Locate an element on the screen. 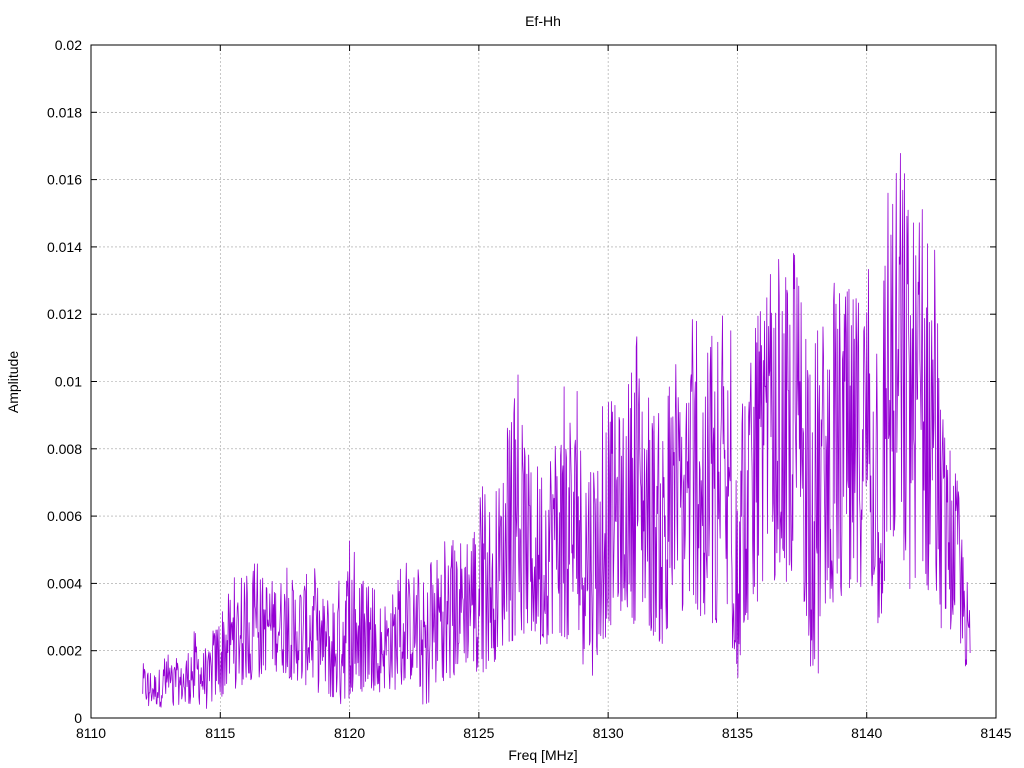 The height and width of the screenshot is (768, 1024). y-tick-label: 0.01 is located at coordinates (68, 382).